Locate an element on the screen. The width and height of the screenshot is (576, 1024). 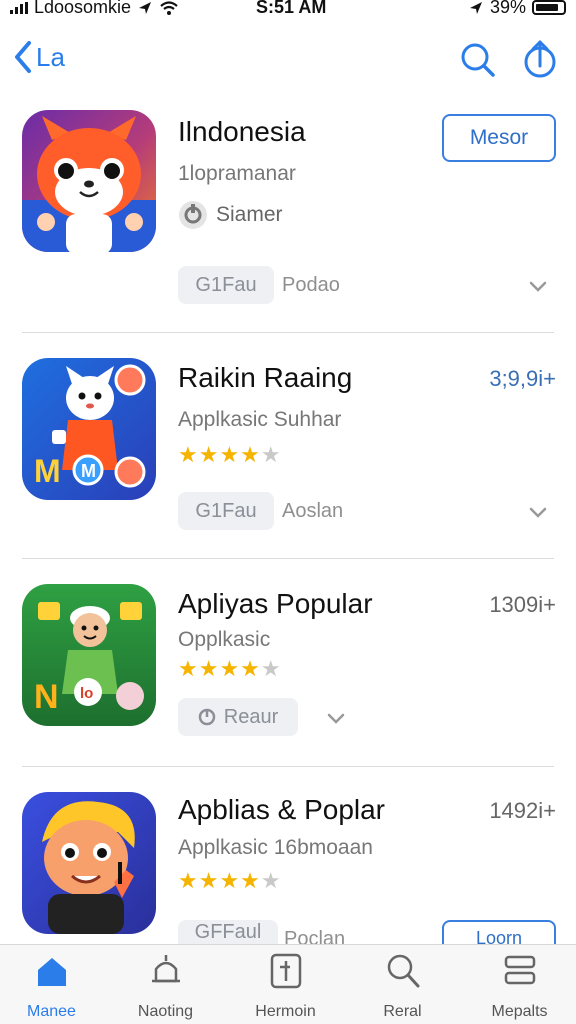
app-subtitle: Applkasic 16bmoaan is located at coordinates (275, 847).